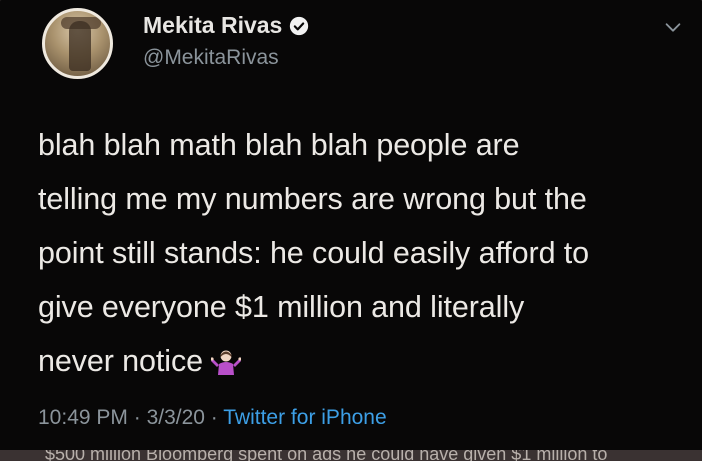 Image resolution: width=702 pixels, height=461 pixels. I want to click on avatar-photo-figure, so click(80, 46).